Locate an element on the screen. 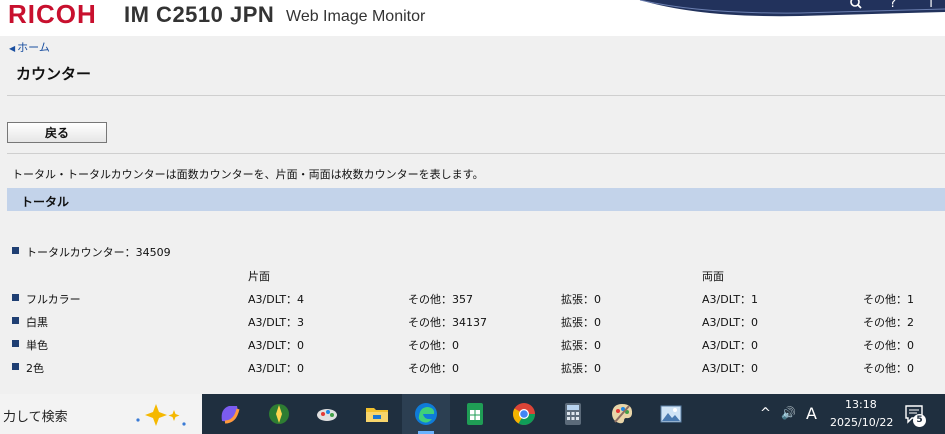 Image resolution: width=945 pixels, height=434 pixels. ricoh-logo: RICOH is located at coordinates (52, 14).